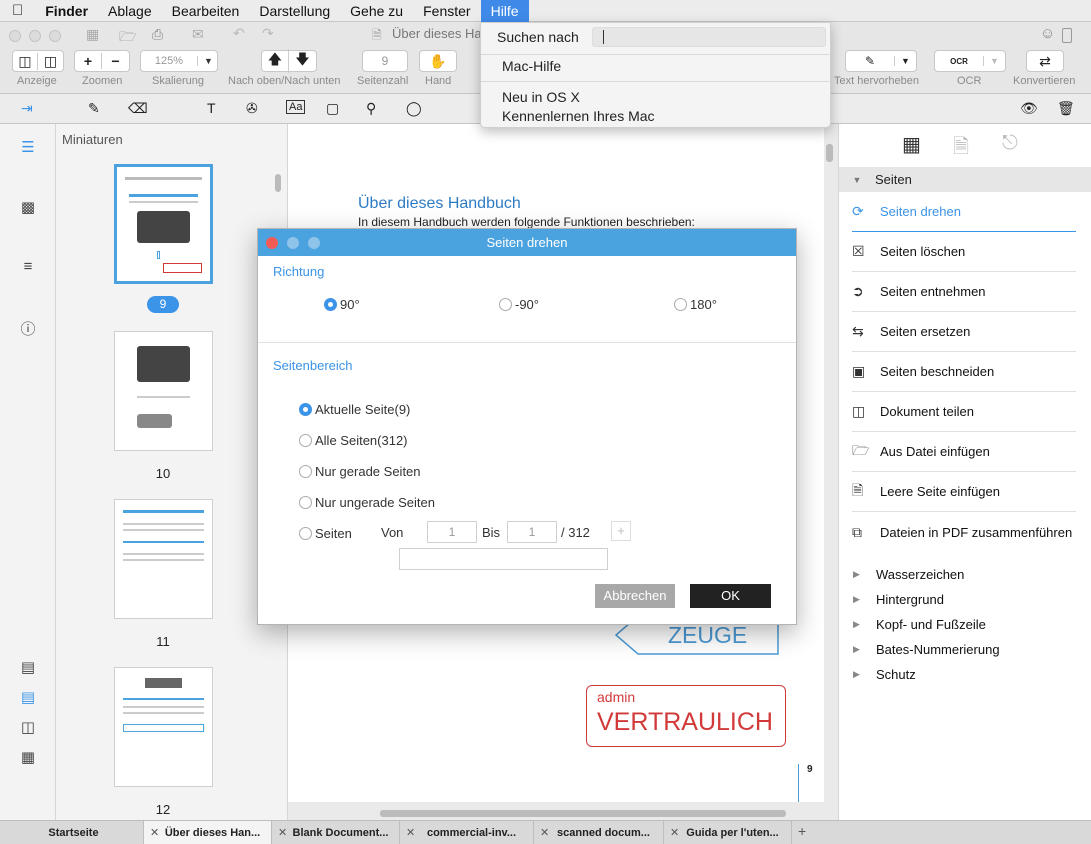 The image size is (1091, 844). I want to click on zoom-out-button: −, so click(115, 61).